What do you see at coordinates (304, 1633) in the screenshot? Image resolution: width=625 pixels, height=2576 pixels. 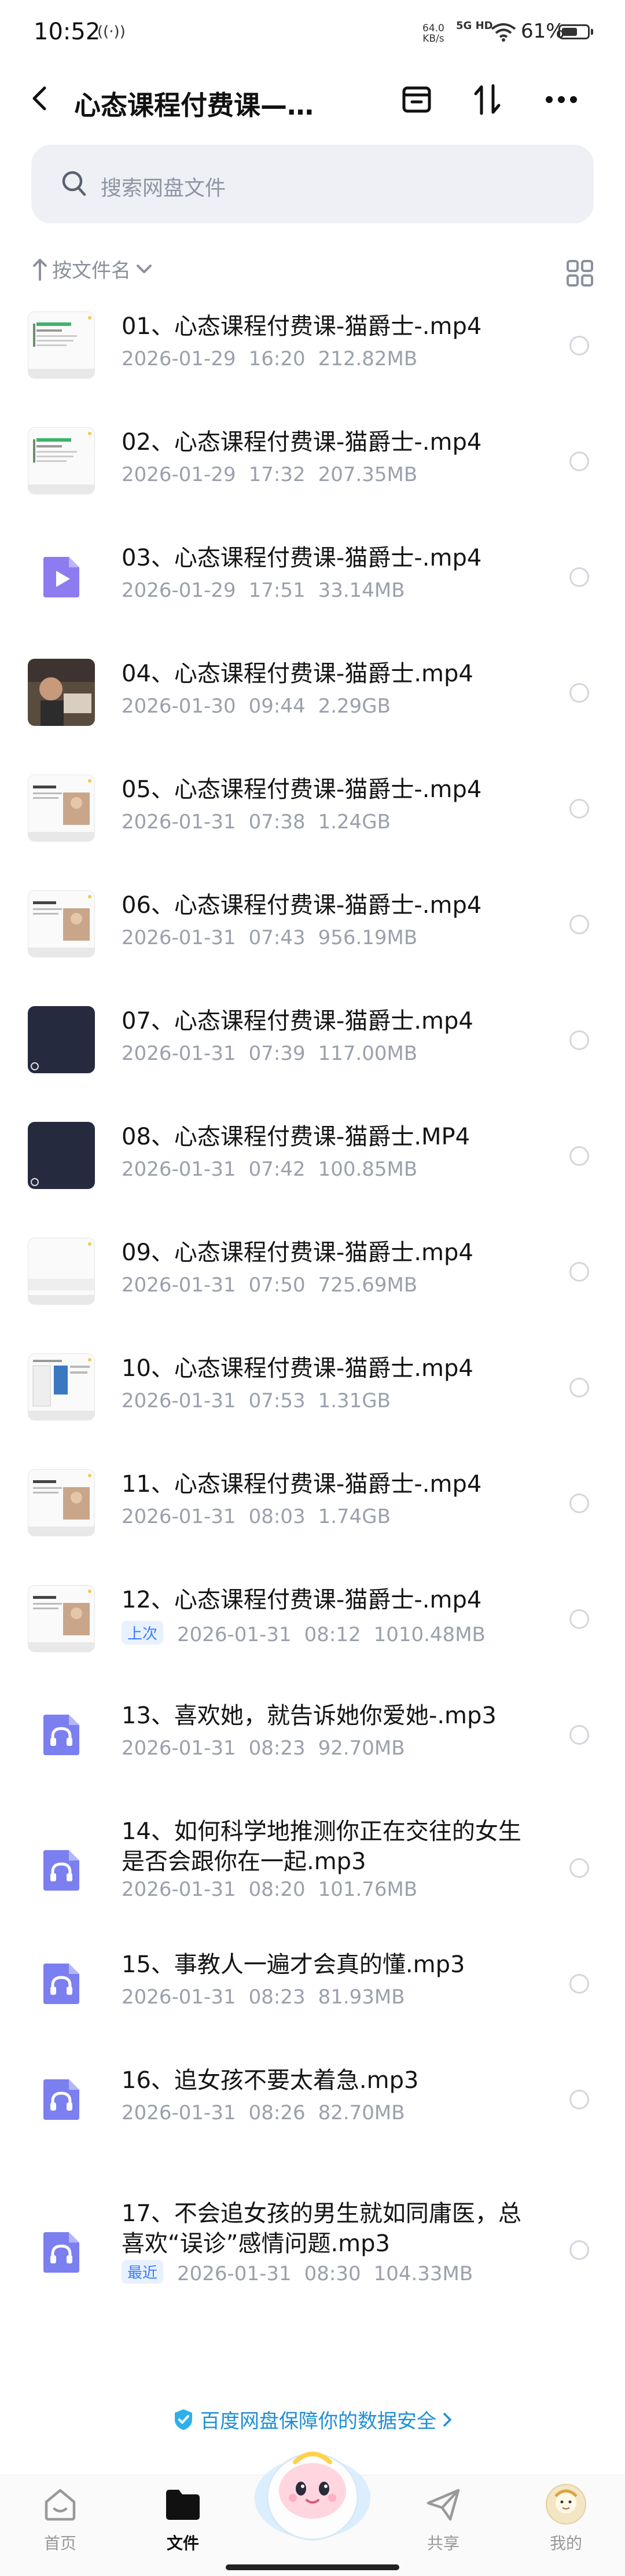 I see `file-meta: 上次 2026-01-31 08:12 1010.48MB` at bounding box center [304, 1633].